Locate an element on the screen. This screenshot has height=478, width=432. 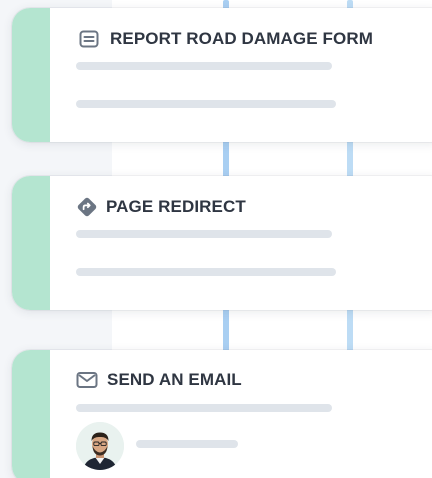
step-title: SEND AN EMAIL is located at coordinates (174, 379).